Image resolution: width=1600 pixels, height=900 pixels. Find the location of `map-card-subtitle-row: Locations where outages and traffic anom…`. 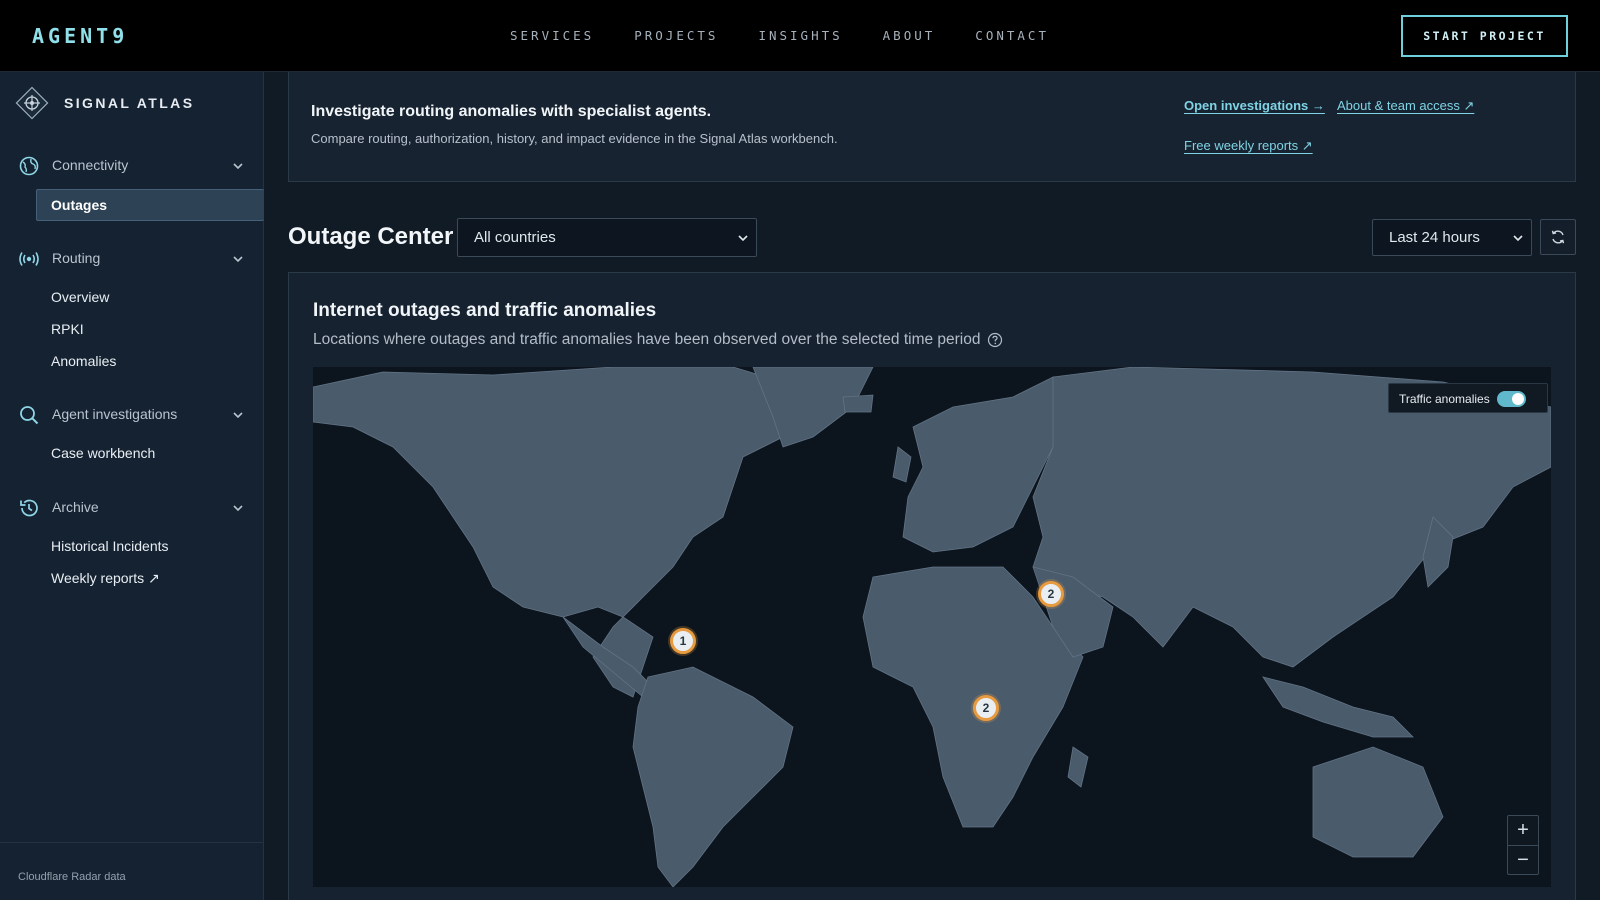

map-card-subtitle-row: Locations where outages and traffic anom… is located at coordinates (658, 340).